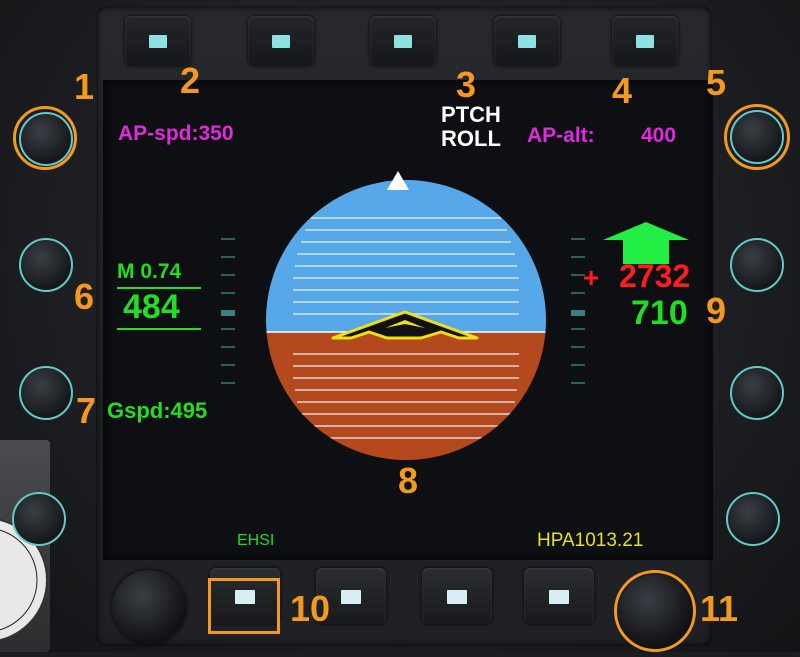 This screenshot has width=800, height=657. Describe the element at coordinates (149, 607) in the screenshot. I see `bottom-left-knob` at that location.